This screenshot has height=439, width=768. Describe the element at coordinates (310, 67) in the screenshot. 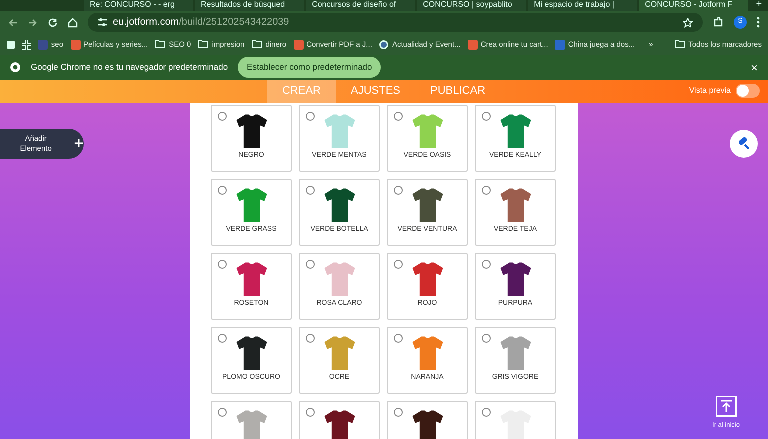

I see `set-default-button: Establecer como predeterminado` at that location.